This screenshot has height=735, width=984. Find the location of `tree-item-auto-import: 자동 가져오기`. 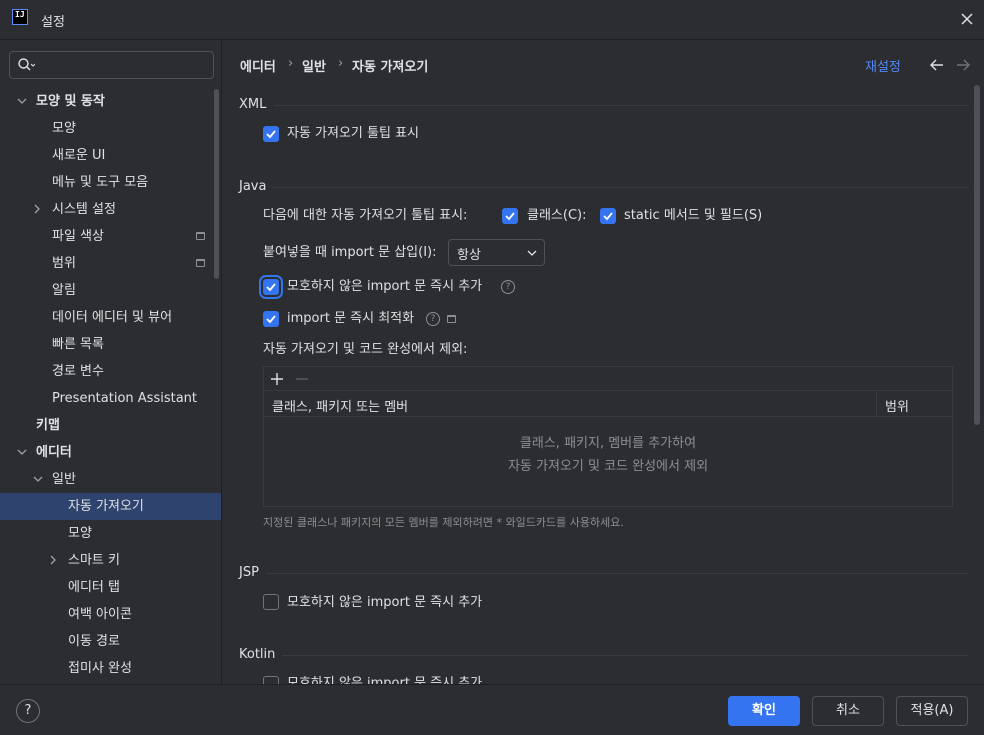

tree-item-auto-import: 자동 가져오기 is located at coordinates (110, 506).